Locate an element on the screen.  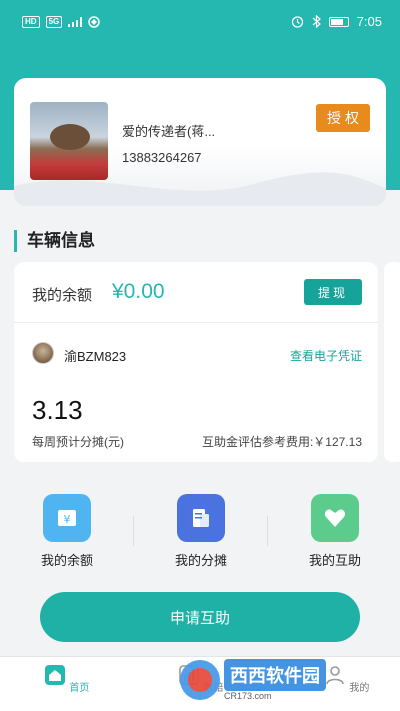
quick-my-balance: ¥ 我的余额 is located at coordinates (67, 531).